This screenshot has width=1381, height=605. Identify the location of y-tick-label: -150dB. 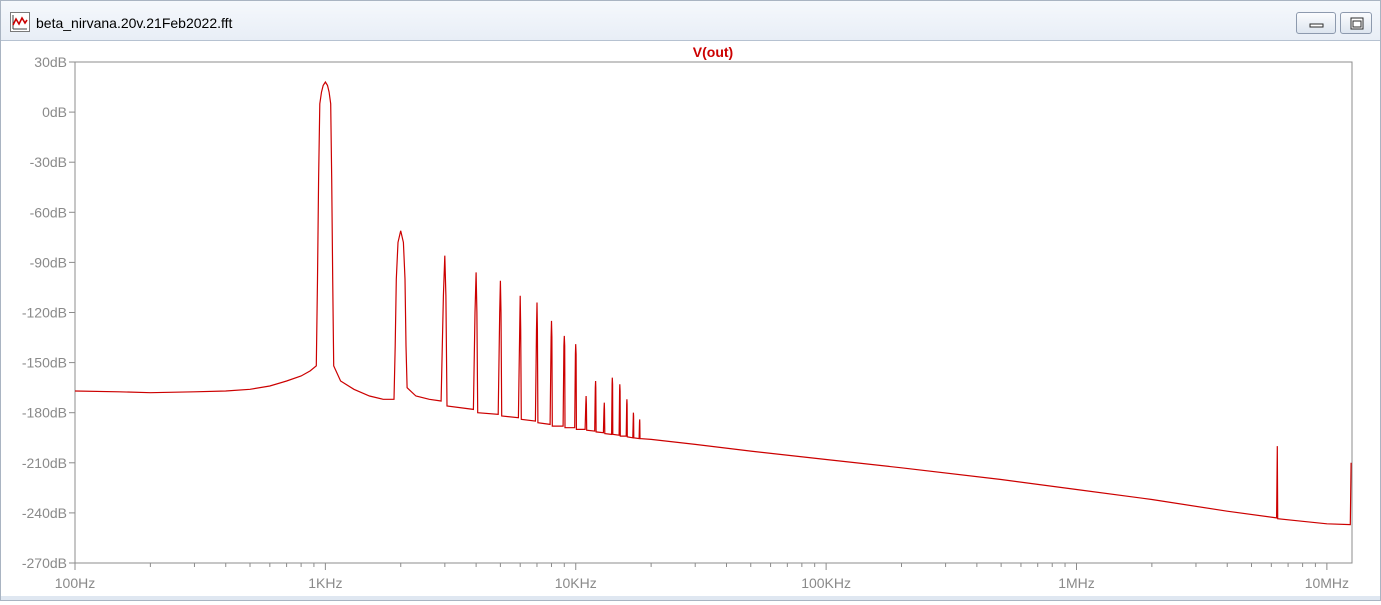
(44, 363).